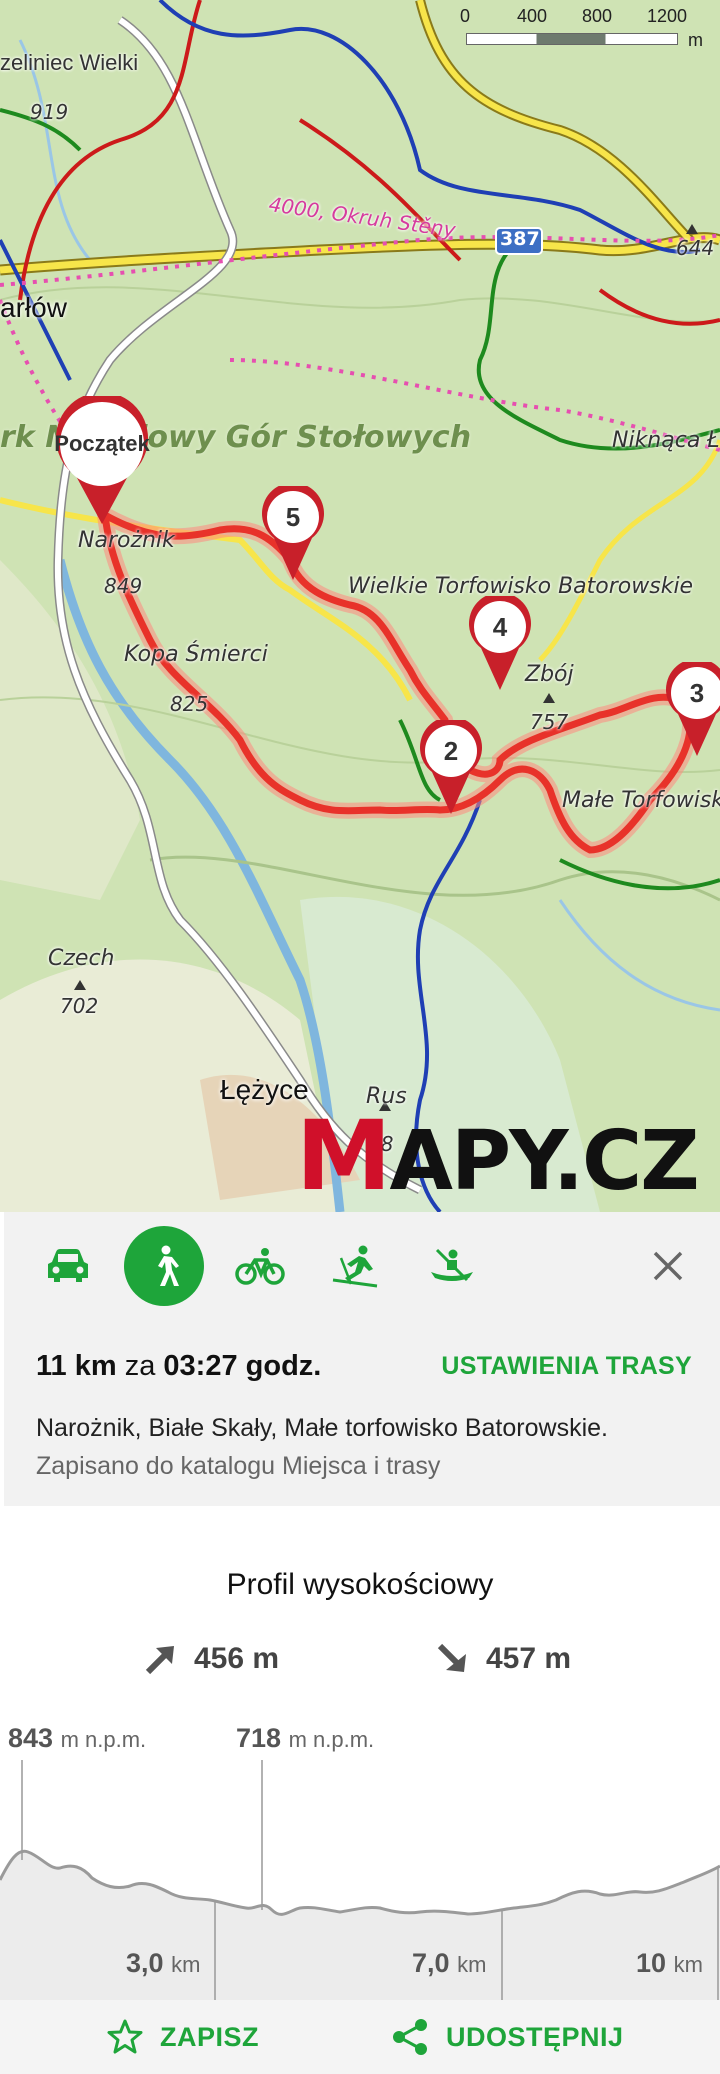 The height and width of the screenshot is (2074, 720). I want to click on ascent-stat: 456 m, so click(211, 1659).